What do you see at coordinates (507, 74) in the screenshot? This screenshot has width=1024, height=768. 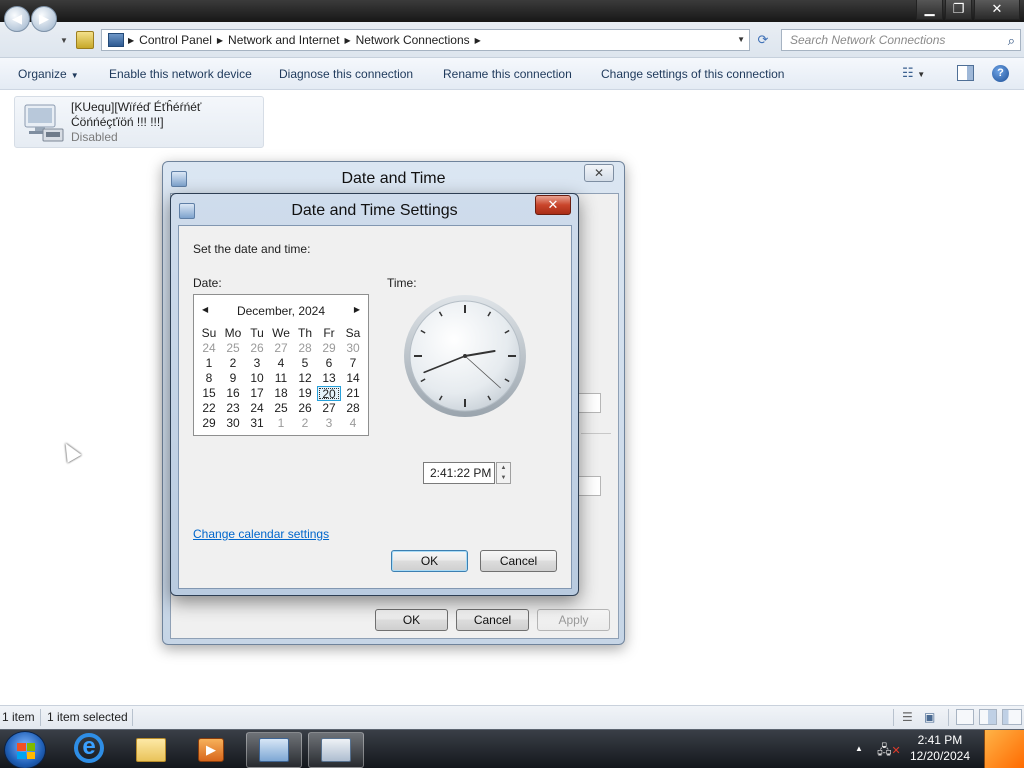 I see `rename-button: Rename this connection` at bounding box center [507, 74].